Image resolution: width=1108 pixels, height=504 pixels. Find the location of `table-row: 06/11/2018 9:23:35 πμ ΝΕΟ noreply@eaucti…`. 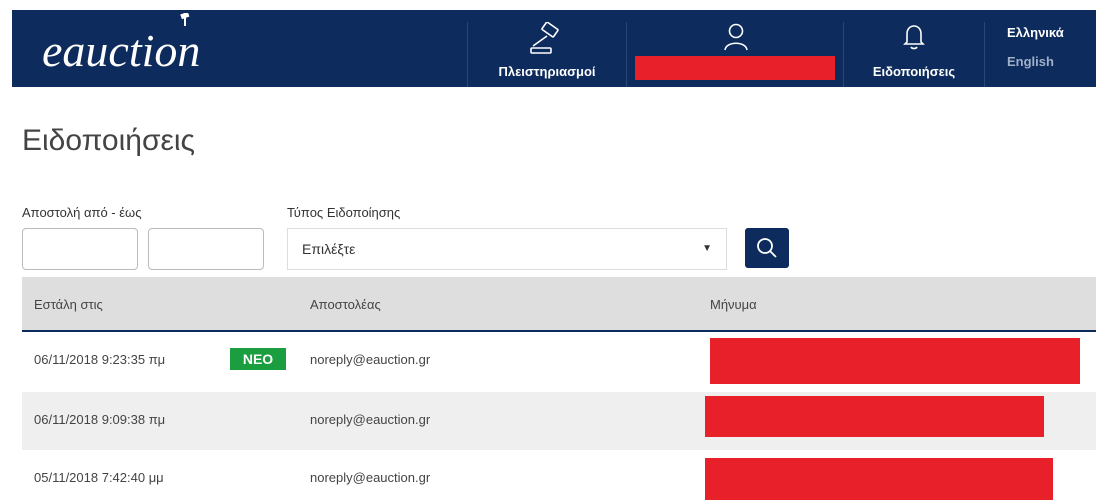

table-row: 06/11/2018 9:23:35 πμ ΝΕΟ noreply@eaucti… is located at coordinates (559, 363).